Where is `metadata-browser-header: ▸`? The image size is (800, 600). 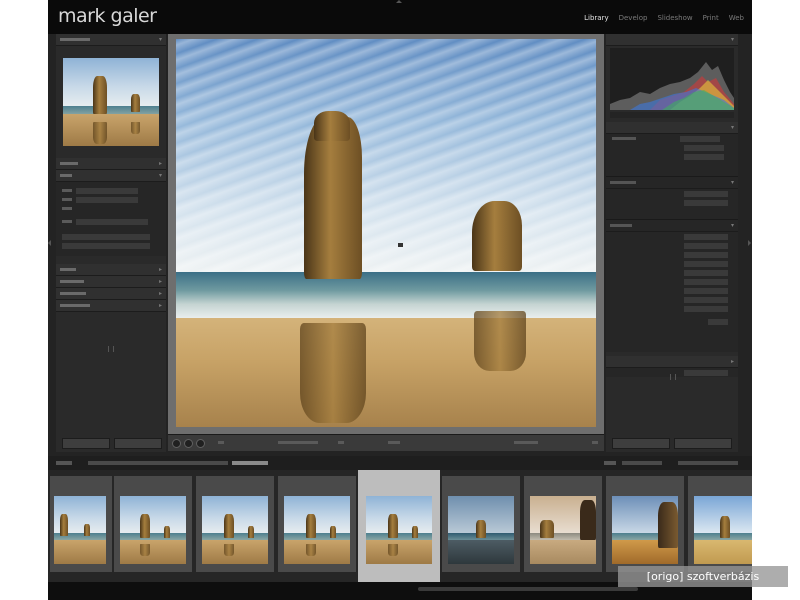 metadata-browser-header: ▸ is located at coordinates (111, 306).